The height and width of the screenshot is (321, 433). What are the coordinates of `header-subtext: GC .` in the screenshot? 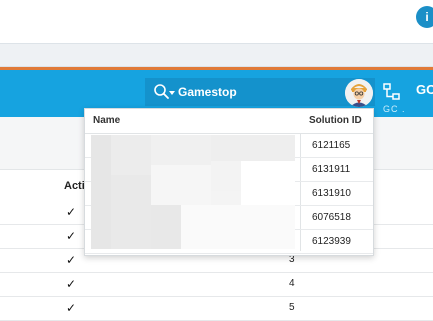 It's located at (394, 109).